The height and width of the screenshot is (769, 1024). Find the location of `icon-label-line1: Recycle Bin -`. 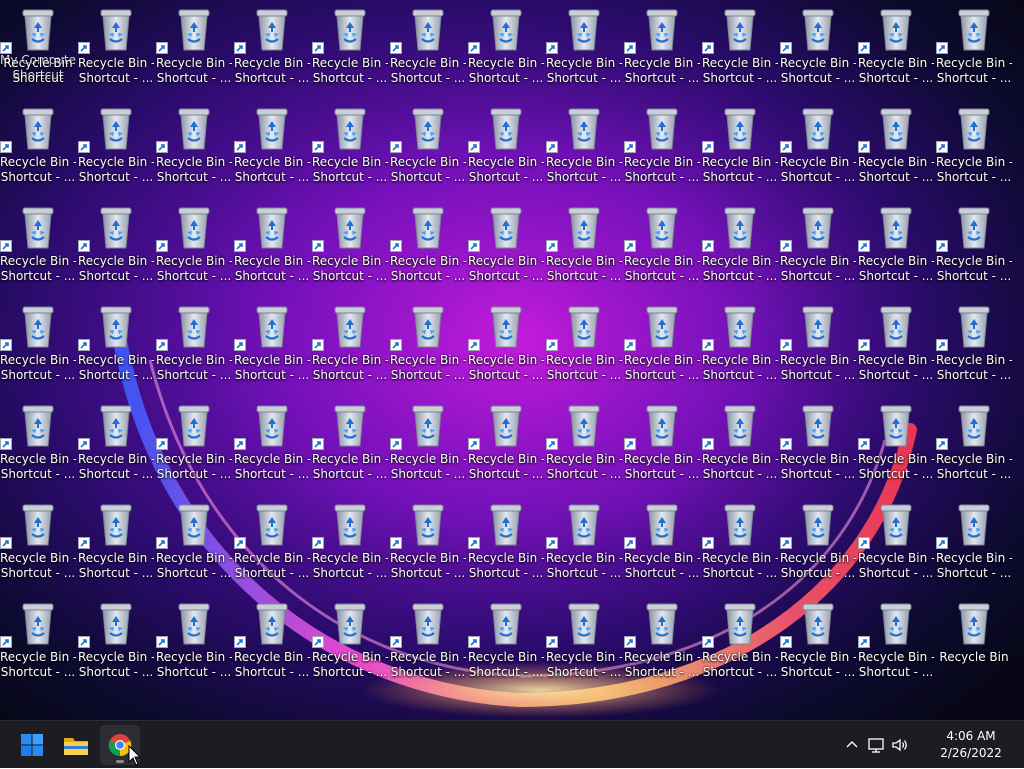

icon-label-line1: Recycle Bin - is located at coordinates (350, 558).